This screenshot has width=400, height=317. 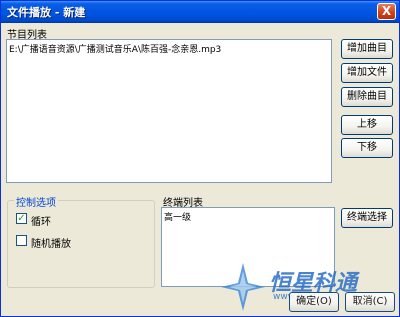 I want to click on shuffle-label: 随机播放, so click(x=51, y=244).